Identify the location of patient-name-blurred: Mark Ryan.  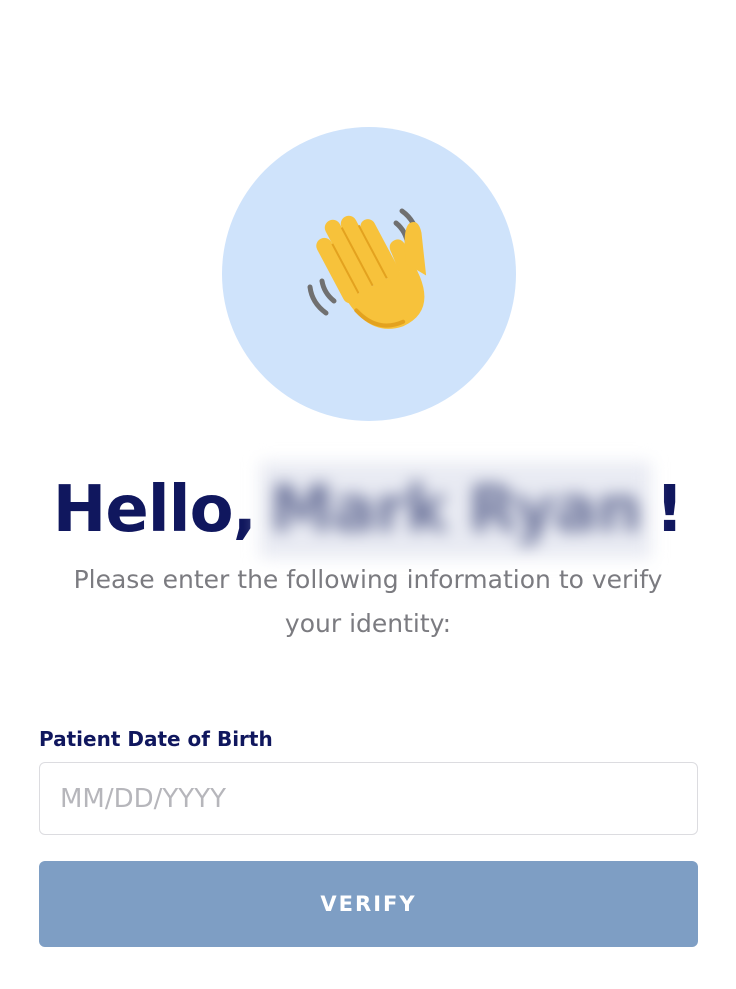
(455, 510).